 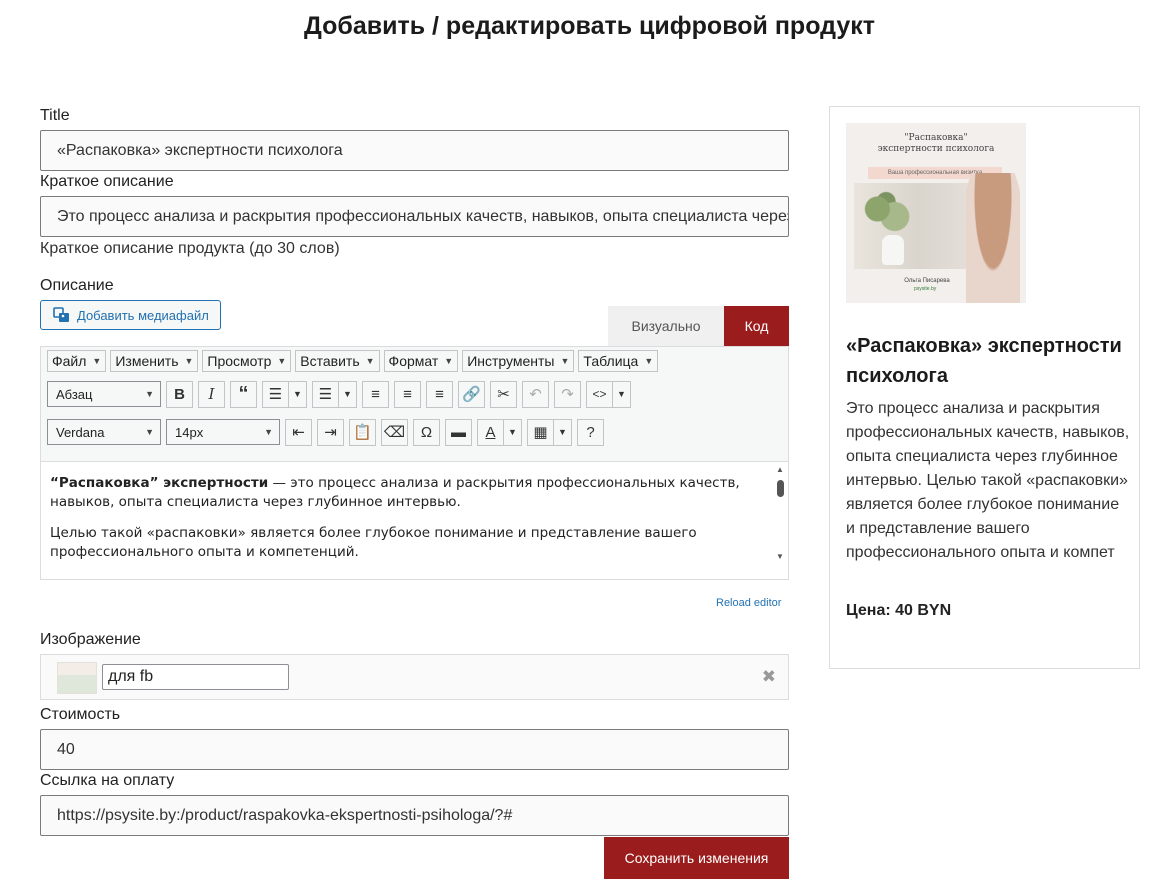 What do you see at coordinates (927, 281) in the screenshot?
I see `product-image-author: Ольга Писарева` at bounding box center [927, 281].